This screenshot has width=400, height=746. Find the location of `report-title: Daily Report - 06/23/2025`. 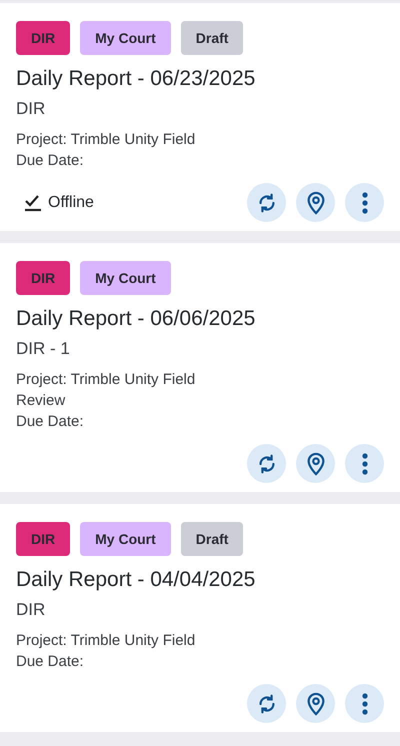

report-title: Daily Report - 06/23/2025 is located at coordinates (136, 79).